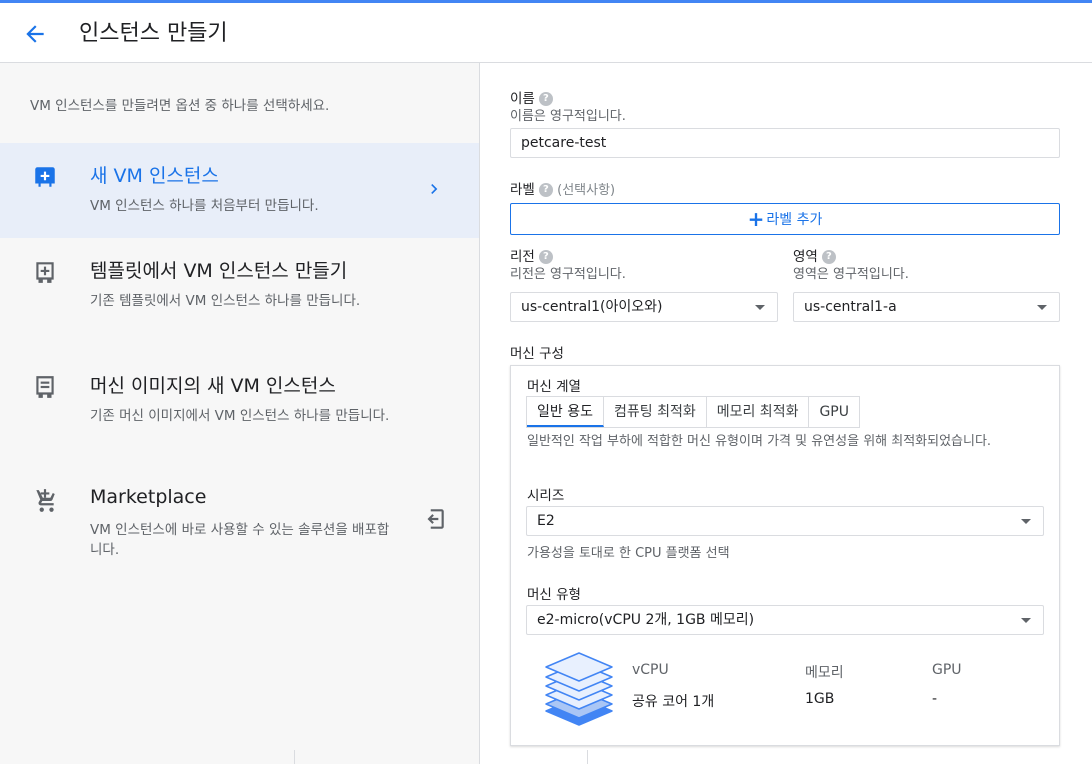 The image size is (1092, 764). I want to click on back-arrow-icon, so click(35, 34).